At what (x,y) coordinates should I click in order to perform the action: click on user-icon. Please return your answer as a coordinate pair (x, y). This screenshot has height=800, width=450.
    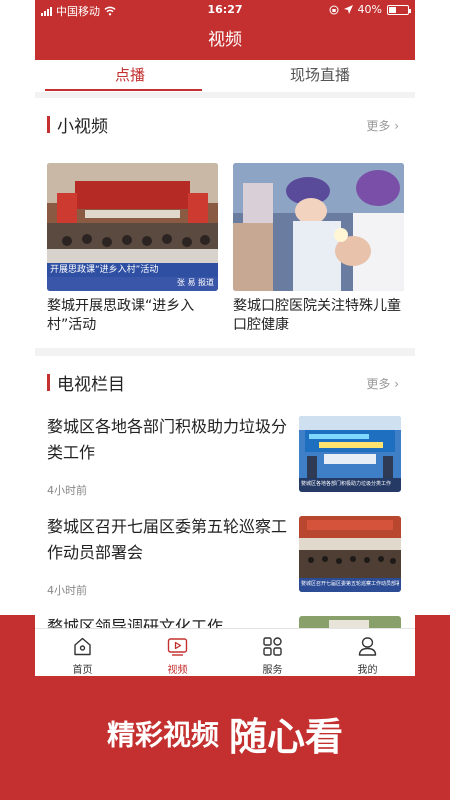
    Looking at the image, I should click on (367, 646).